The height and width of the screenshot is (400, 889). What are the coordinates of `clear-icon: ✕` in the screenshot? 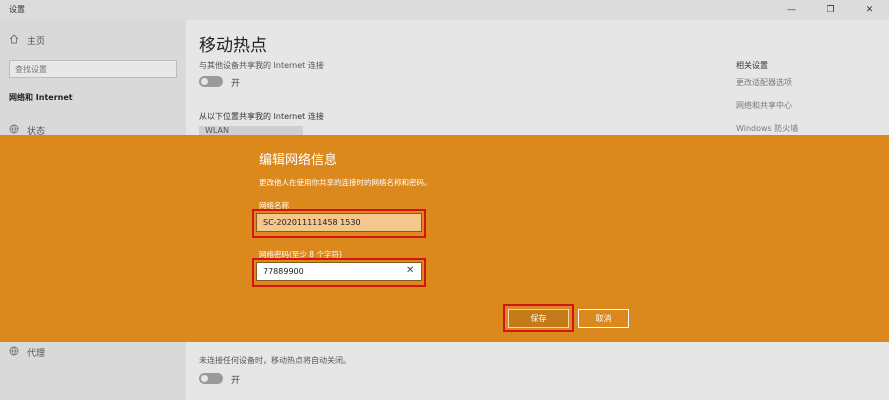 It's located at (410, 270).